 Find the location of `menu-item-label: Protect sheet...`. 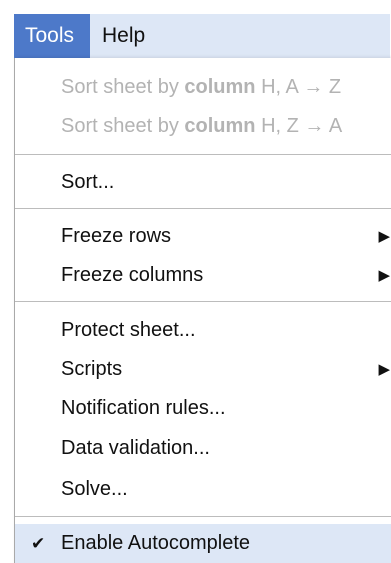

menu-item-label: Protect sheet... is located at coordinates (128, 330).